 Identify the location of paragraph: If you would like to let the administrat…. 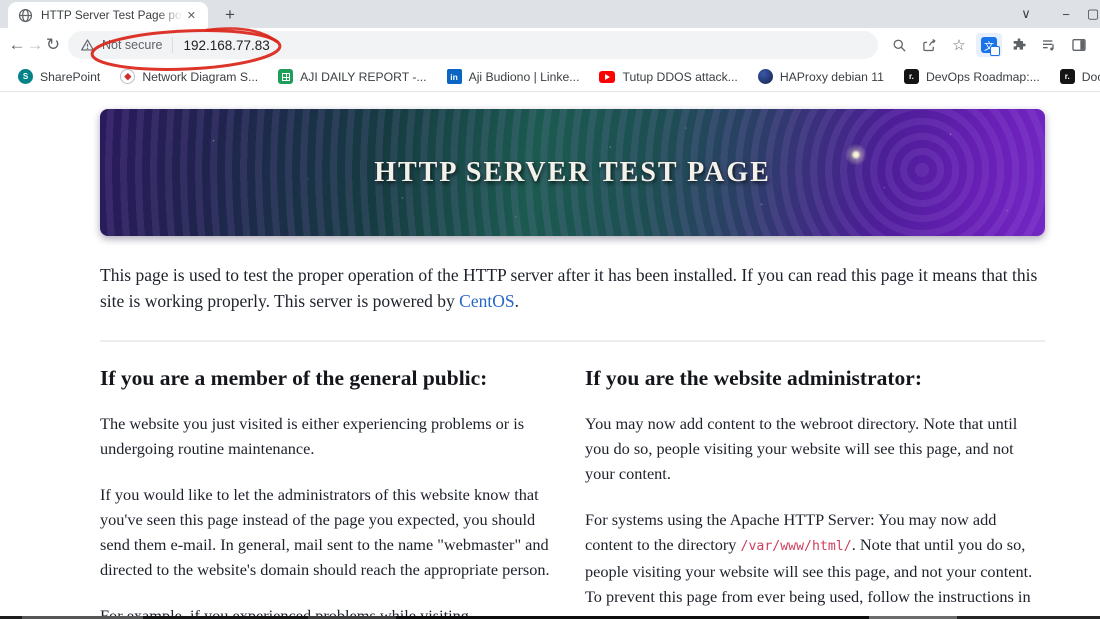
(325, 532).